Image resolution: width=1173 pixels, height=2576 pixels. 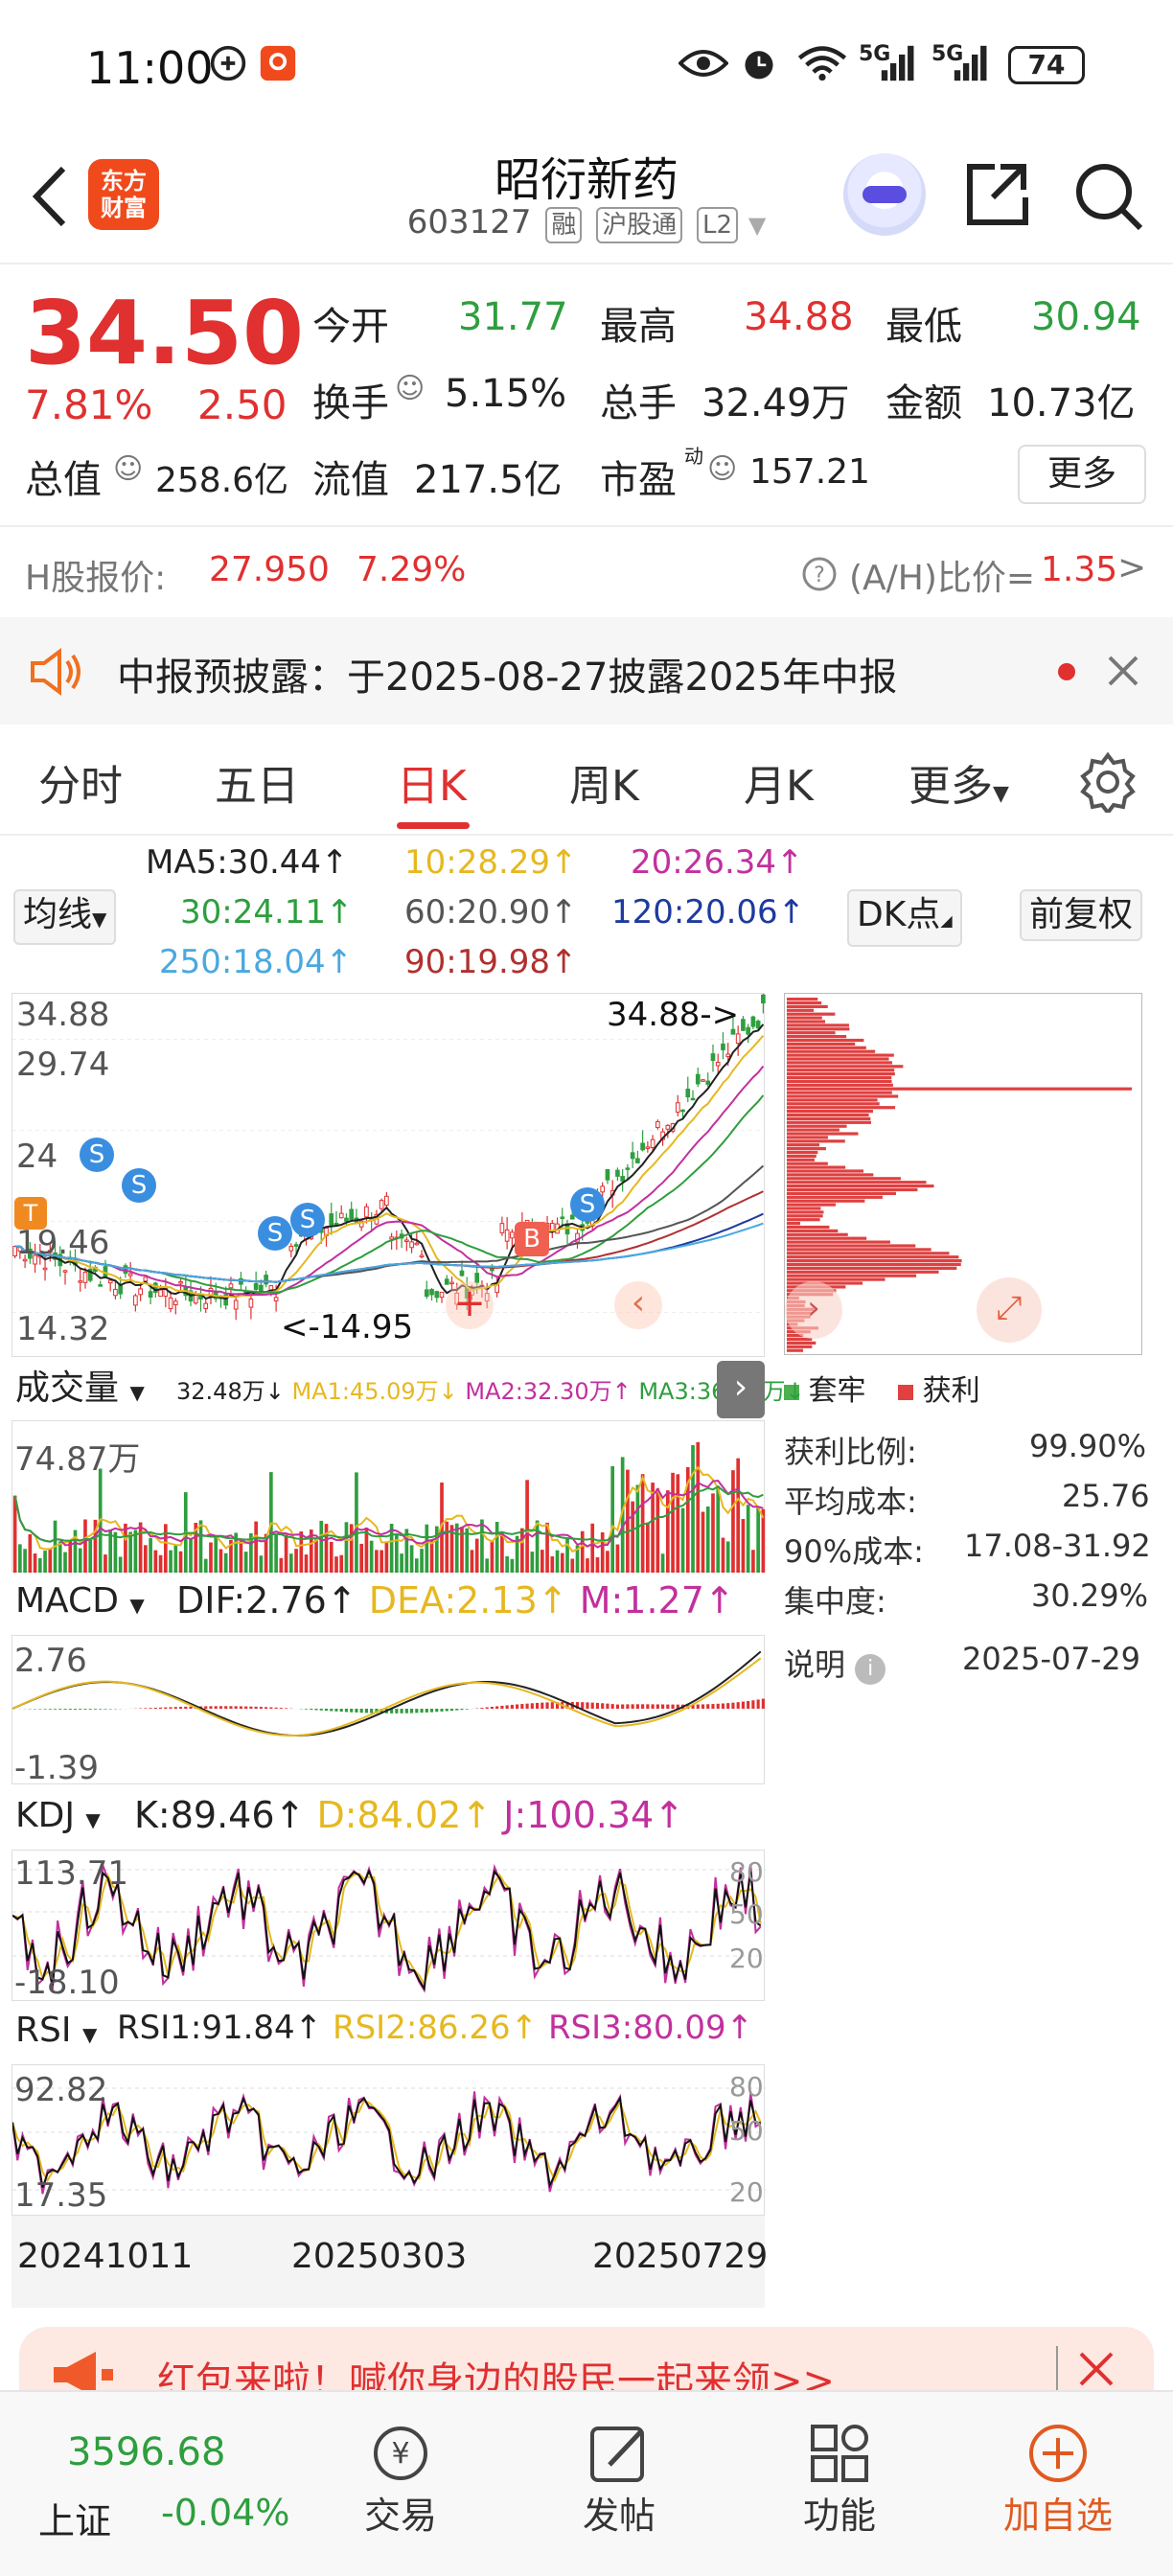 What do you see at coordinates (1082, 474) in the screenshot?
I see `more-button: 更多` at bounding box center [1082, 474].